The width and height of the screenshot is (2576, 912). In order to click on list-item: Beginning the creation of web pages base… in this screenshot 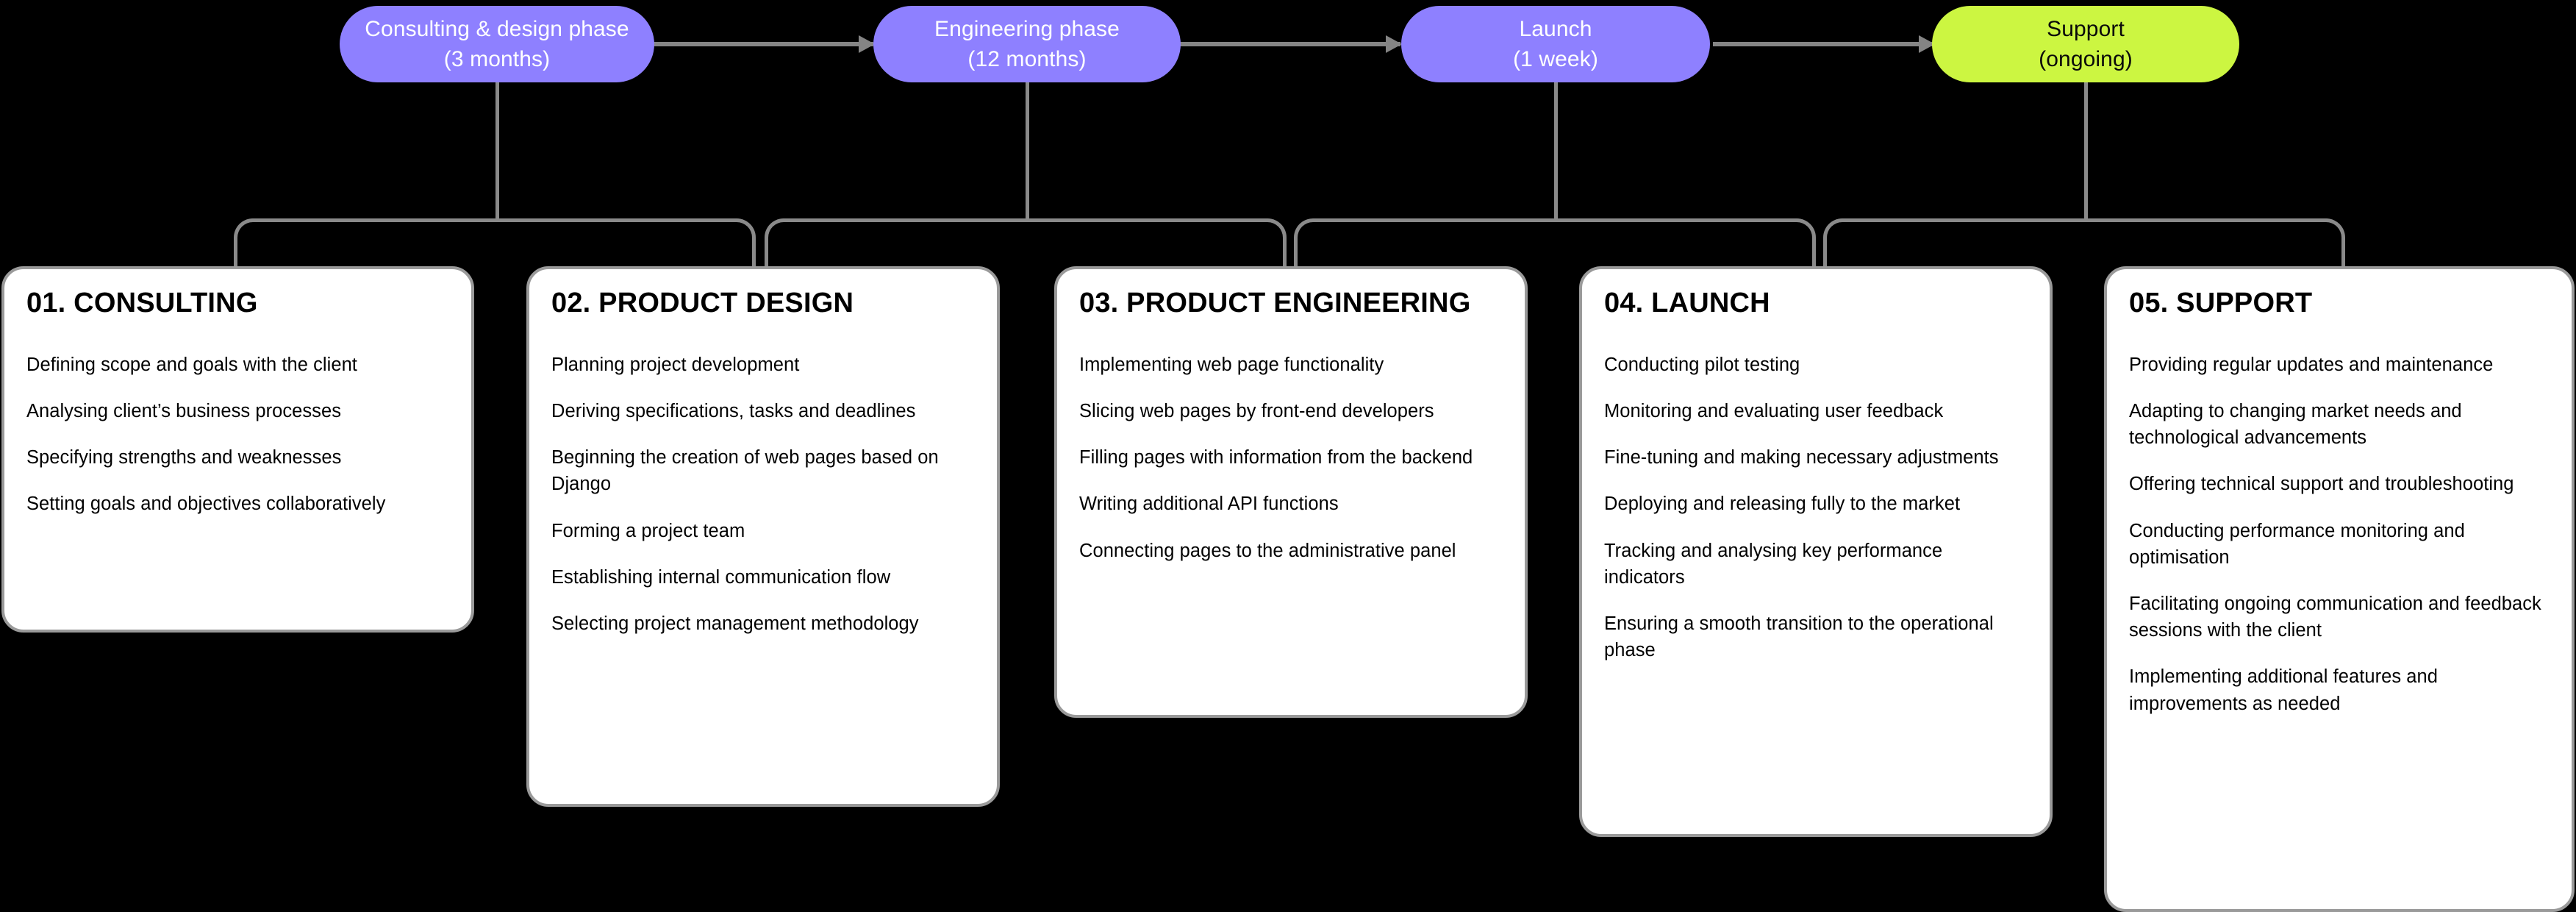, I will do `click(745, 471)`.